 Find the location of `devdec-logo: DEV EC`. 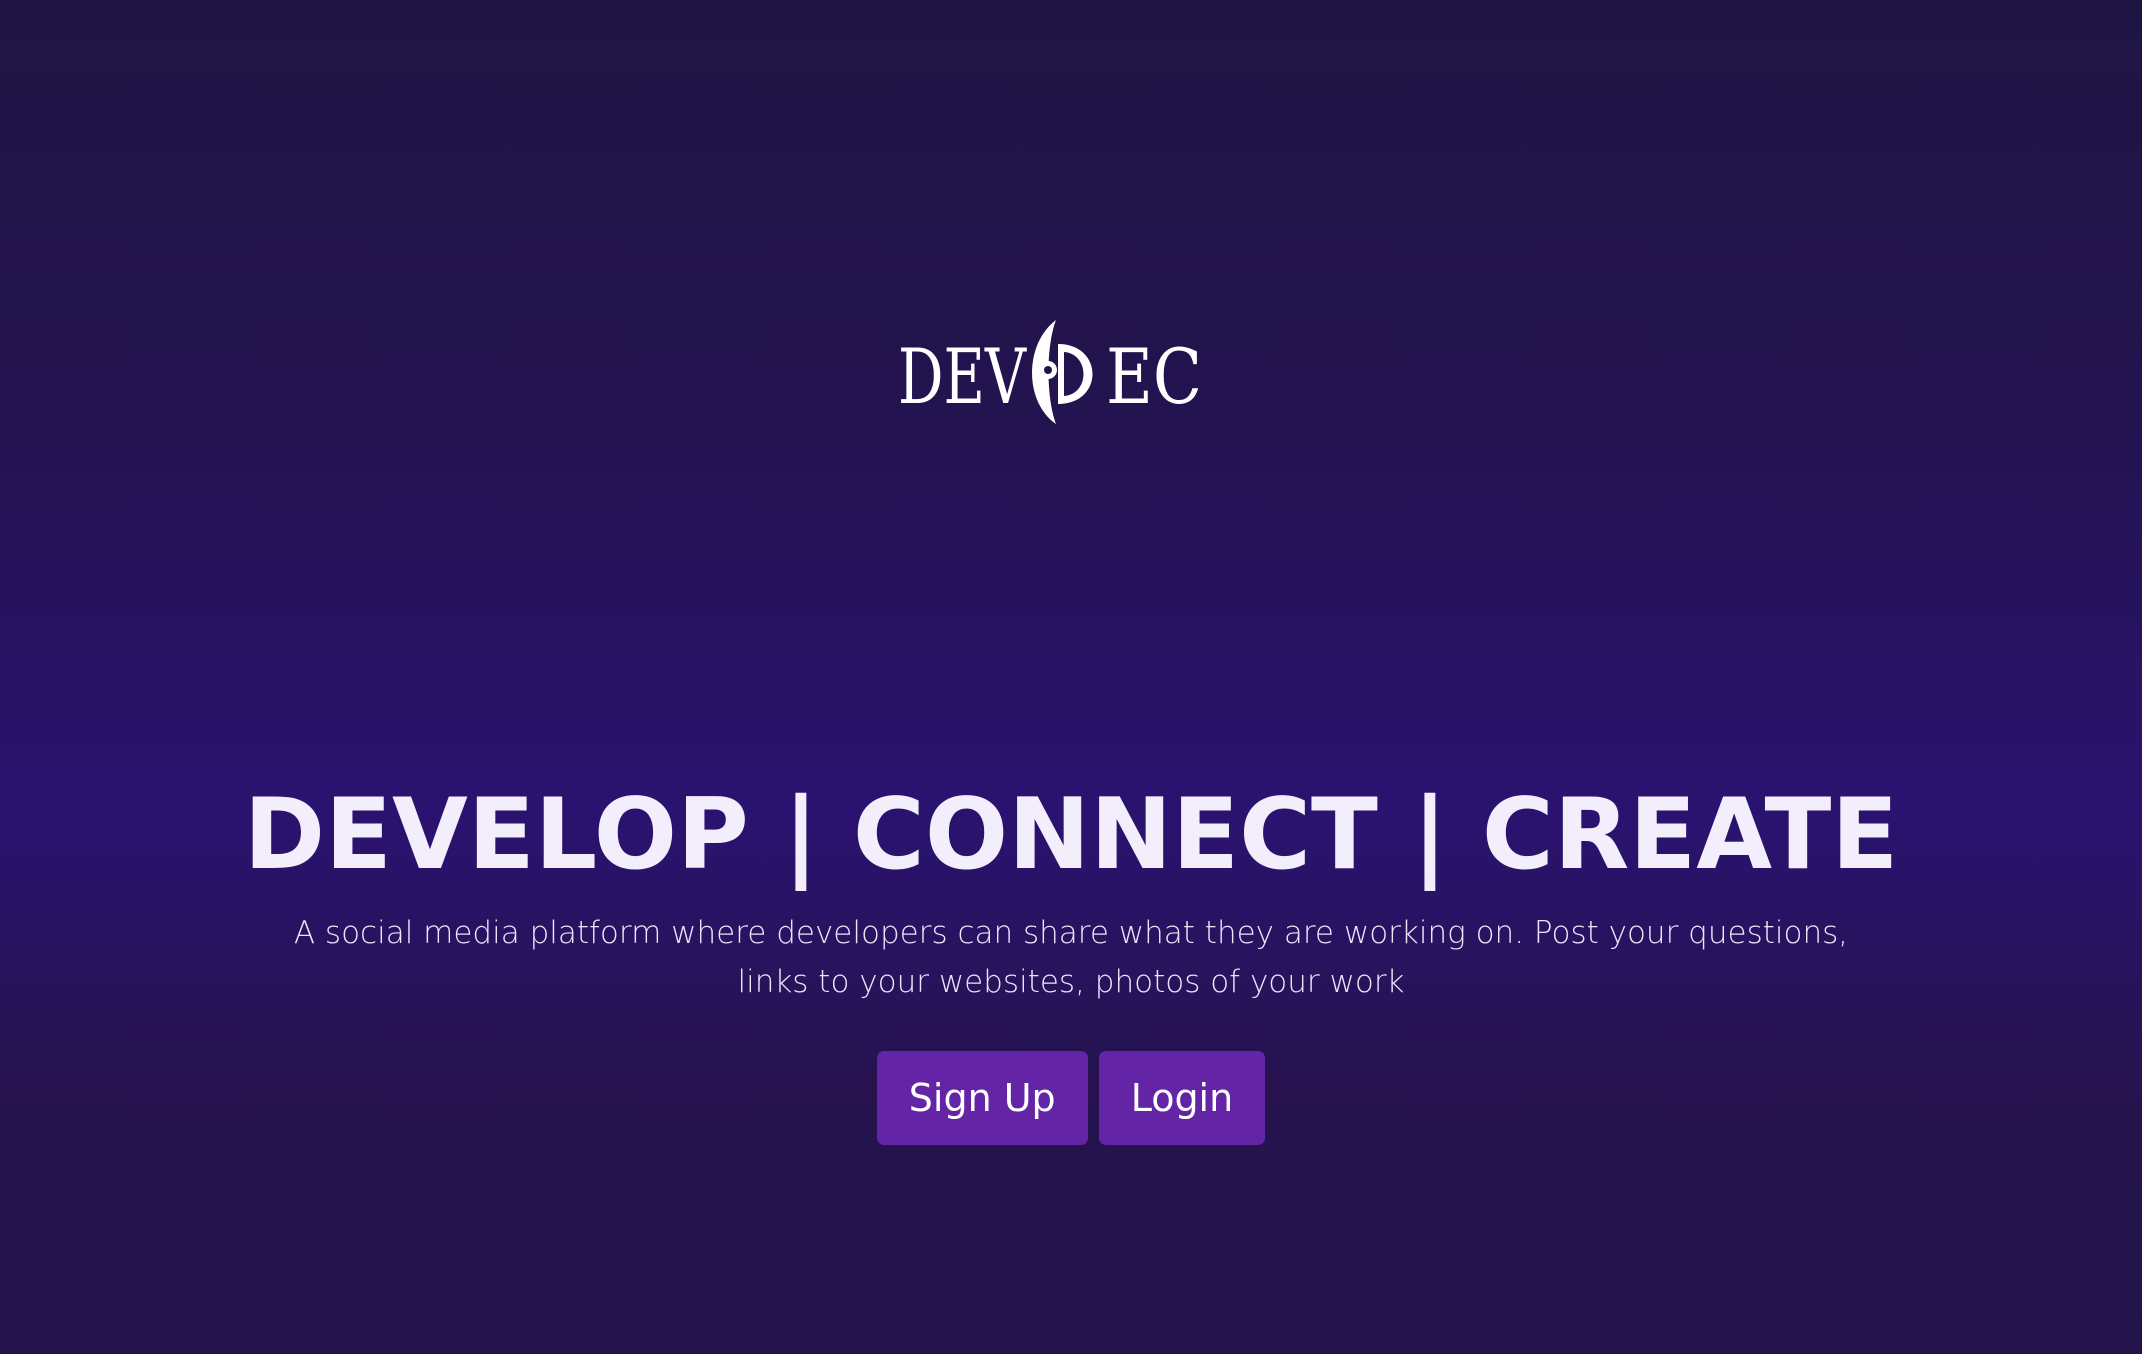

devdec-logo: DEV EC is located at coordinates (1050, 372).